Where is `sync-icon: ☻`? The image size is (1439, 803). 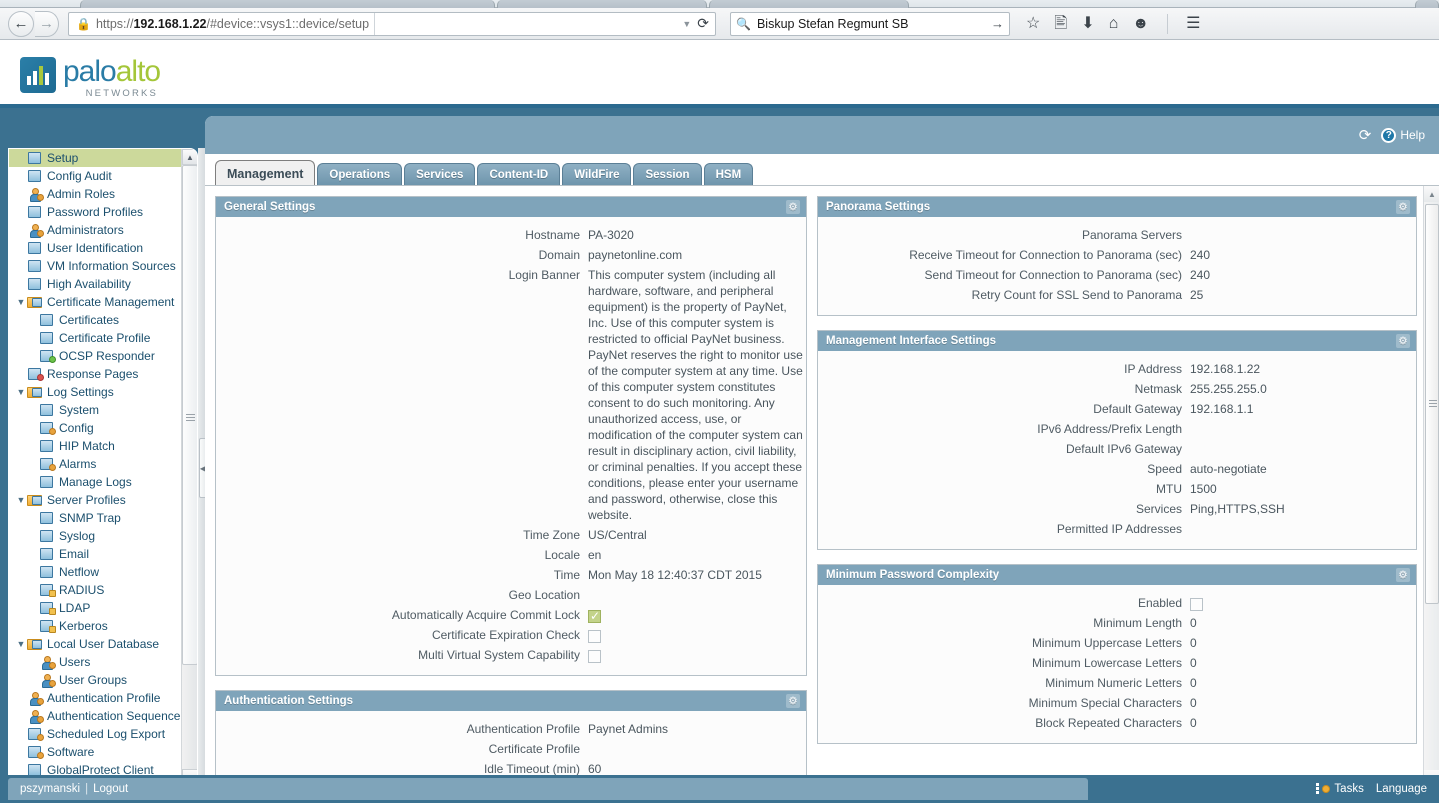 sync-icon: ☻ is located at coordinates (1140, 23).